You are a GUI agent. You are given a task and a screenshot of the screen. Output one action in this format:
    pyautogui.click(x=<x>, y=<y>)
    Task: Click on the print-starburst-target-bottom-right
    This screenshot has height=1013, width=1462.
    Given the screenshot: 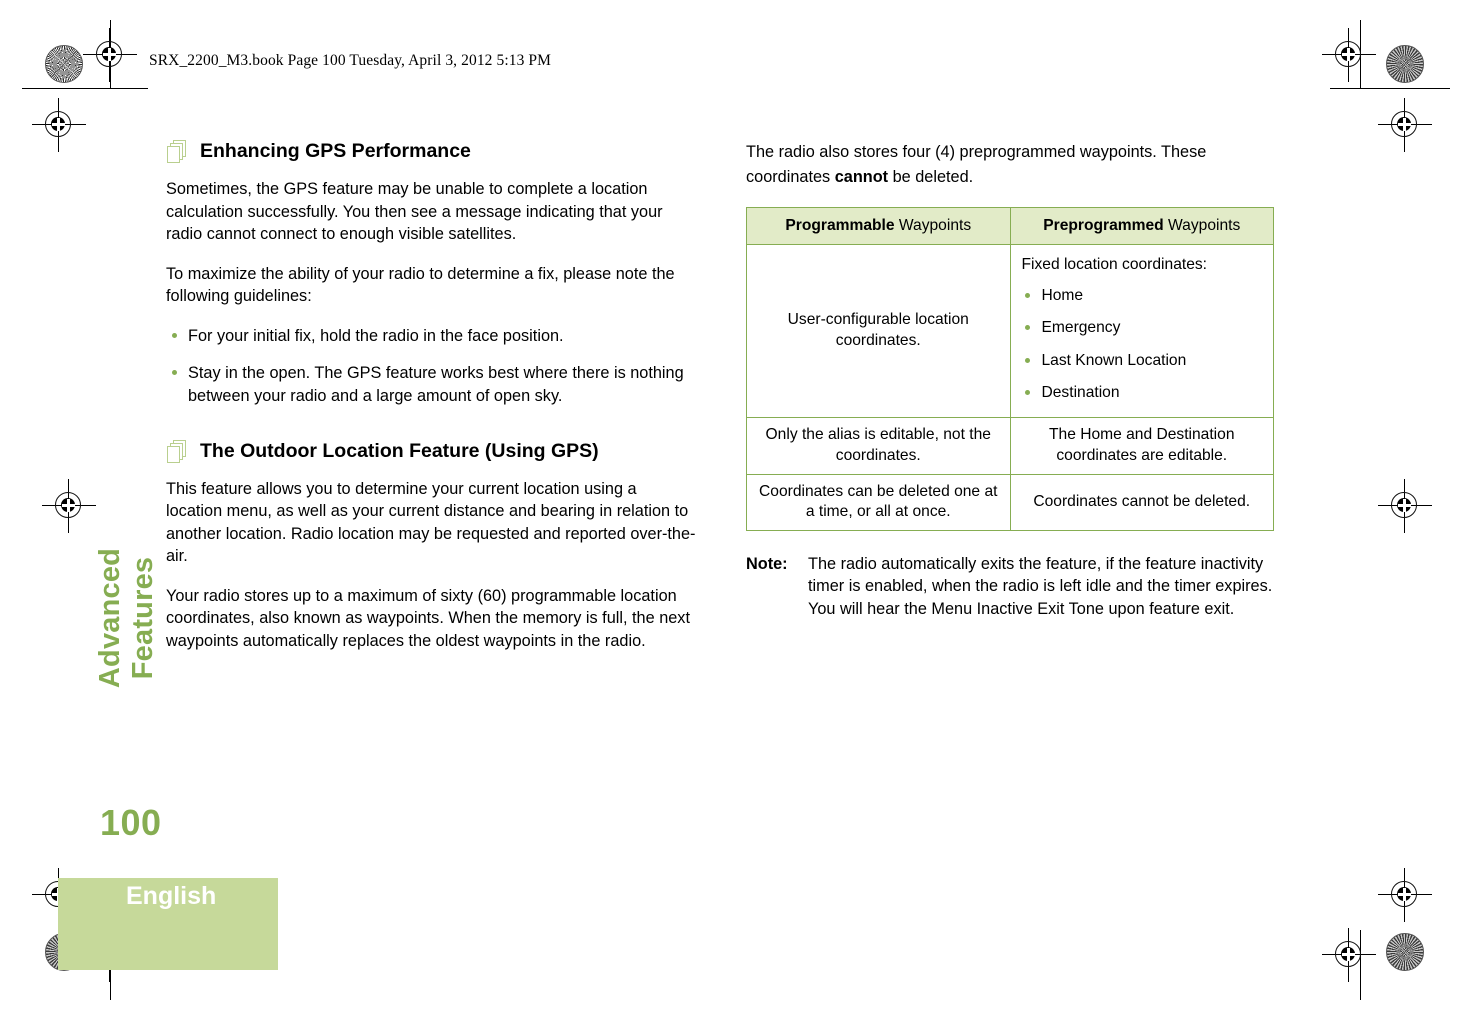 What is the action you would take?
    pyautogui.click(x=1405, y=952)
    